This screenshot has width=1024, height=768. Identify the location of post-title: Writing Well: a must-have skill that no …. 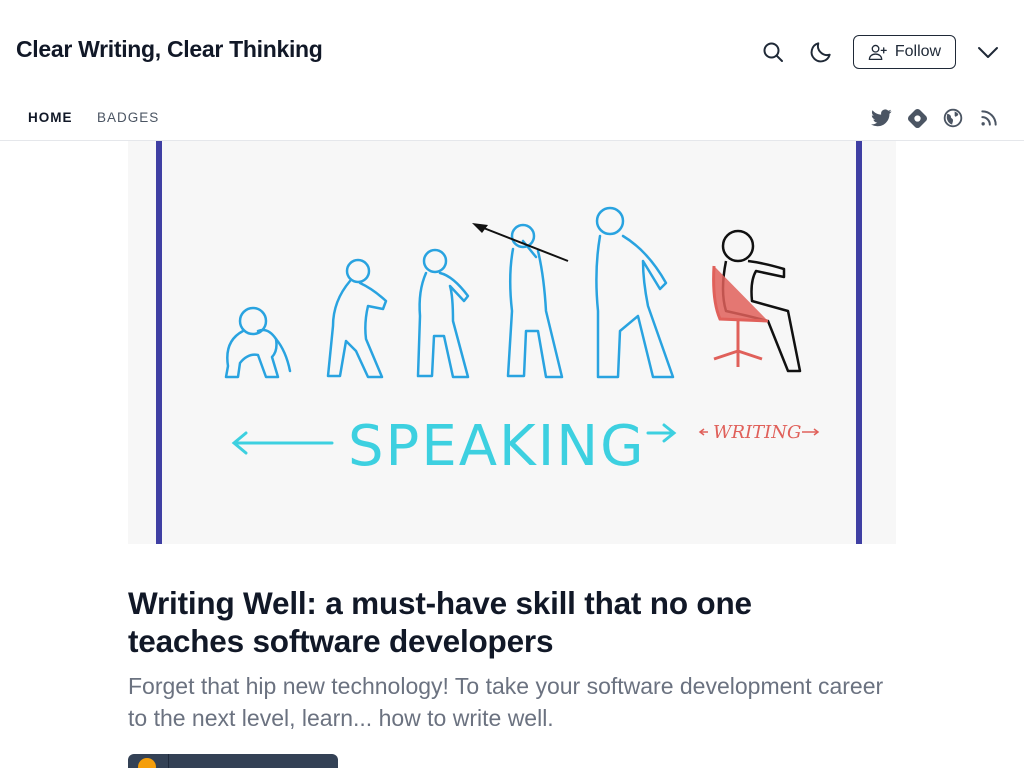
(498, 622).